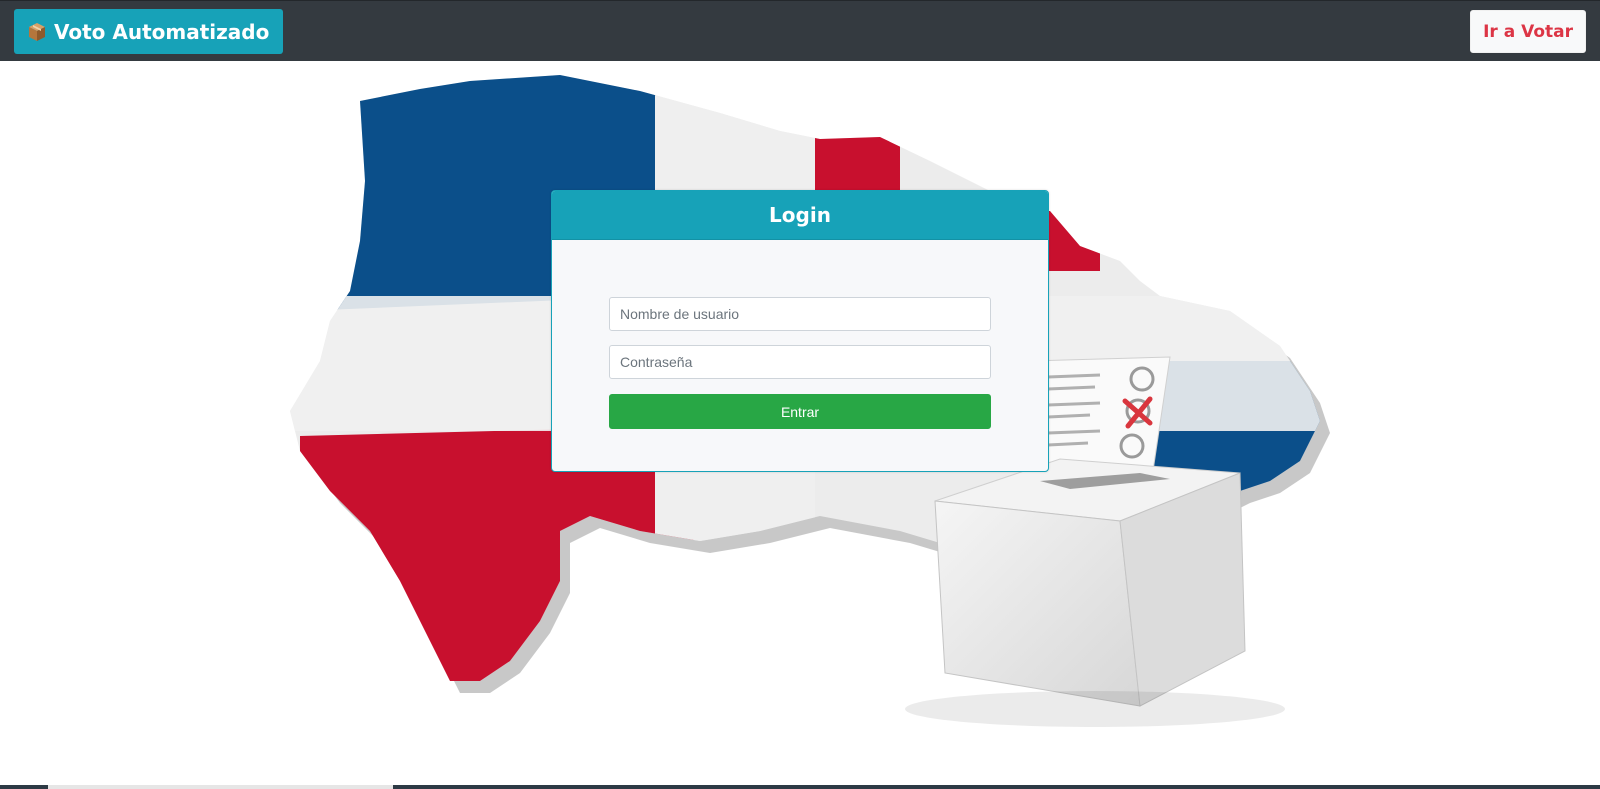  What do you see at coordinates (220, 787) in the screenshot?
I see `bottom-strip-segment` at bounding box center [220, 787].